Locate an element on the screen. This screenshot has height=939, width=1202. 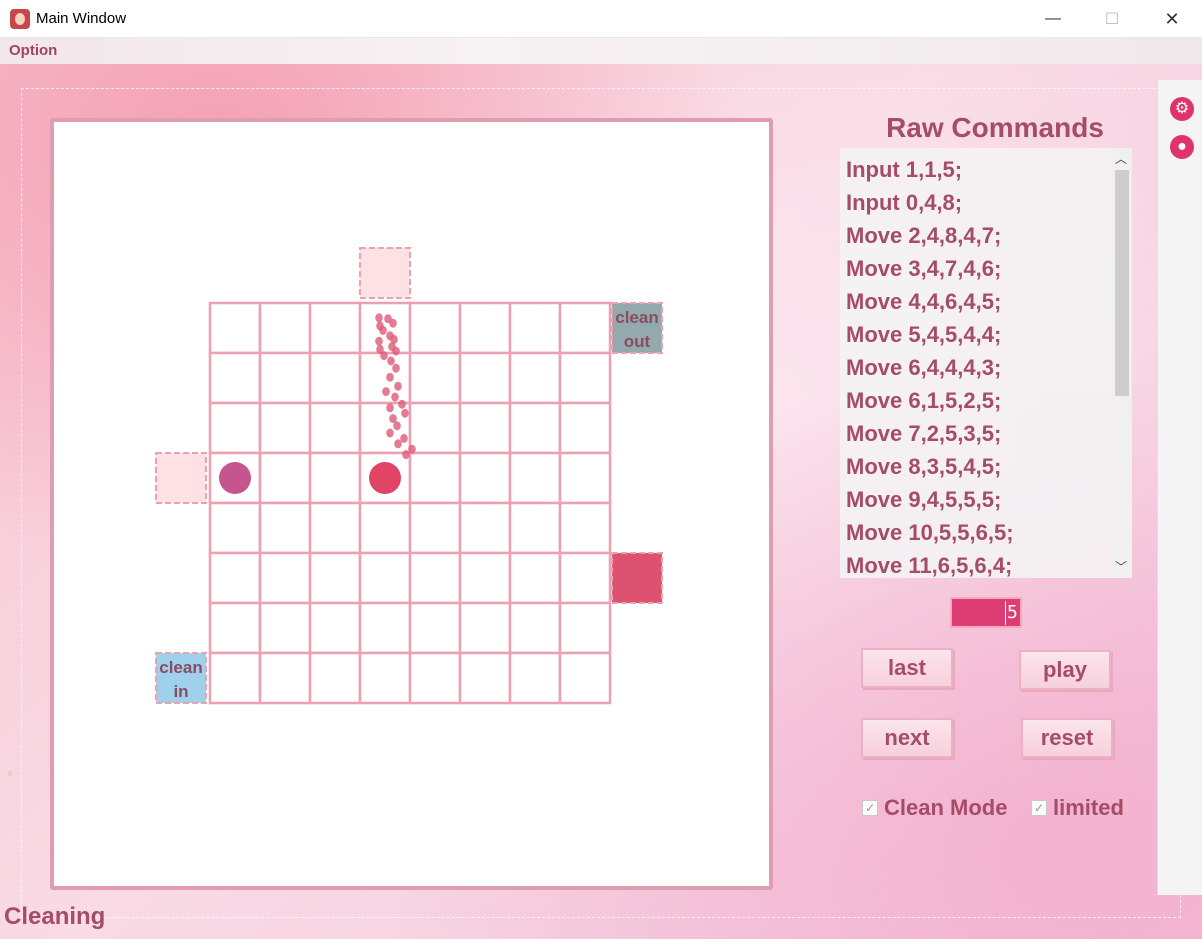
close-button: ✕ is located at coordinates (1172, 19).